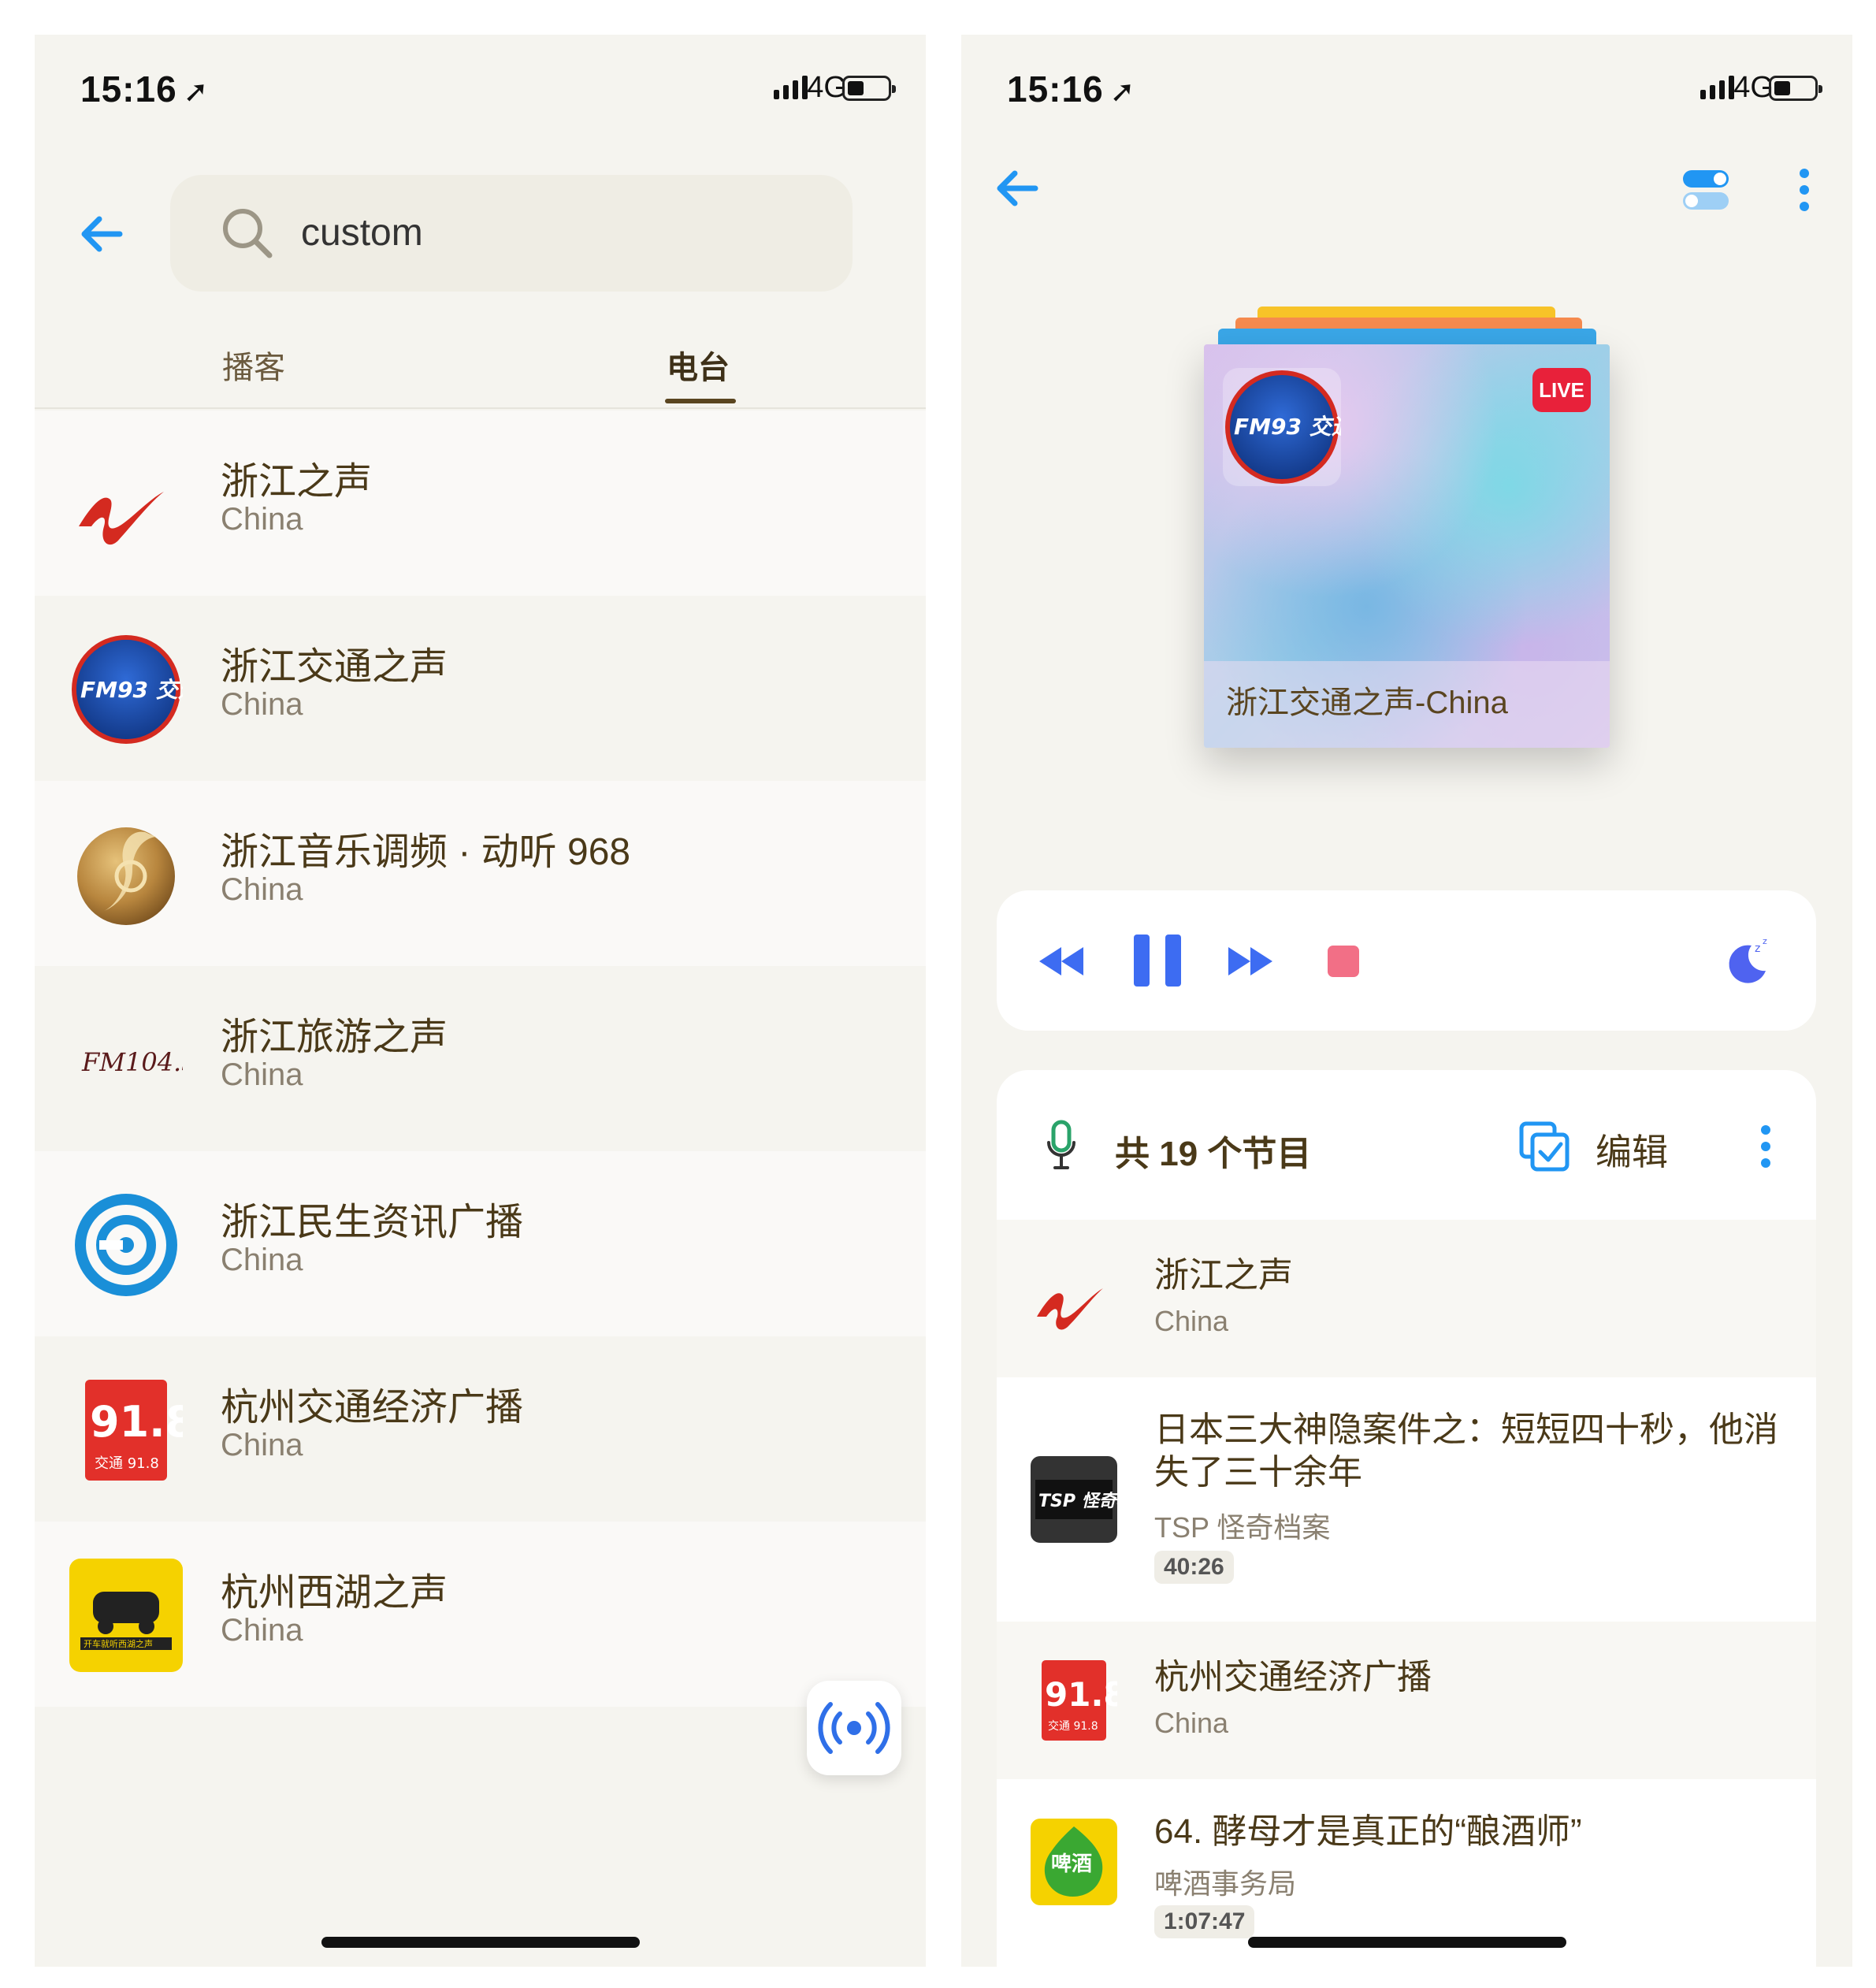  Describe the element at coordinates (253, 365) in the screenshot. I see `tab-podcast: 播客` at that location.